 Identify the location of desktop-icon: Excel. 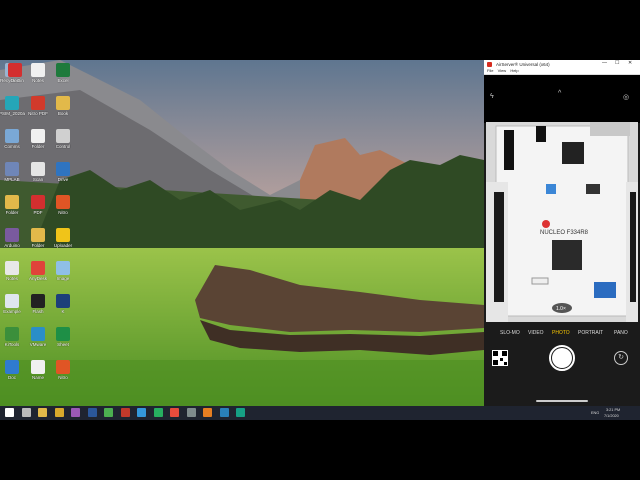
(63, 73).